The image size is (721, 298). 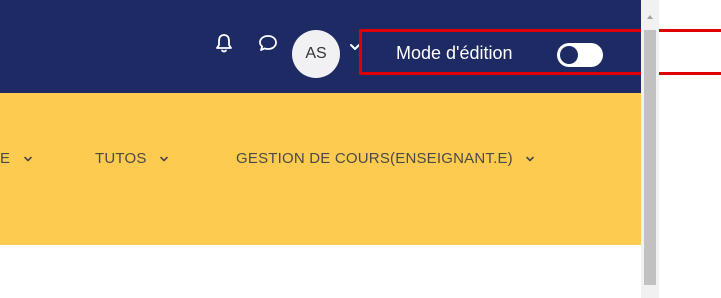 I want to click on annotation-highlight-box-edge, so click(x=710, y=52).